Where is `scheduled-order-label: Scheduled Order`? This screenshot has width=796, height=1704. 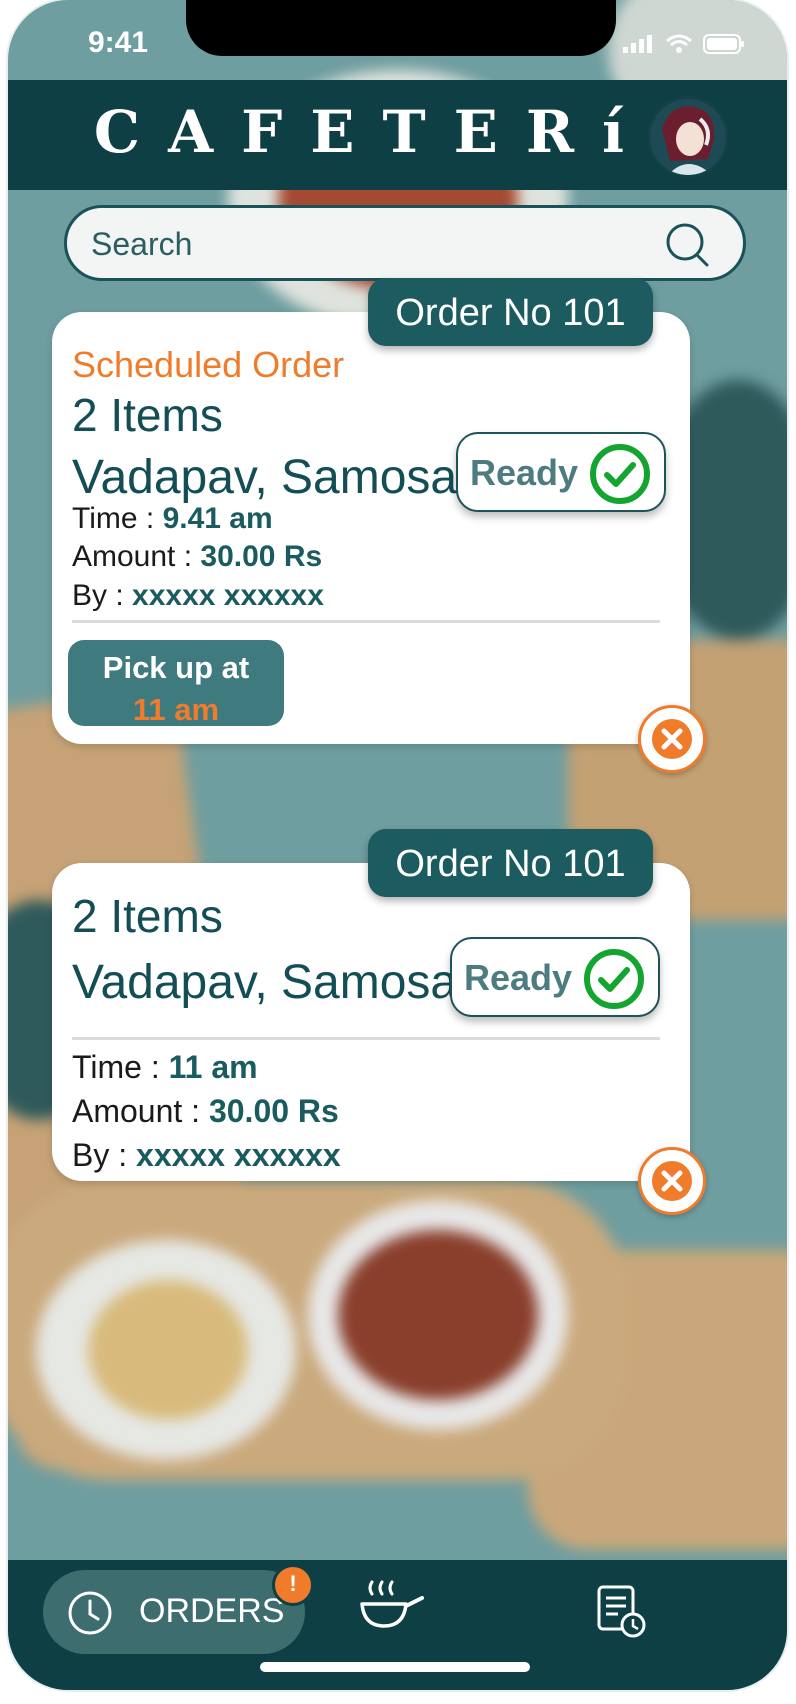 scheduled-order-label: Scheduled Order is located at coordinates (208, 364).